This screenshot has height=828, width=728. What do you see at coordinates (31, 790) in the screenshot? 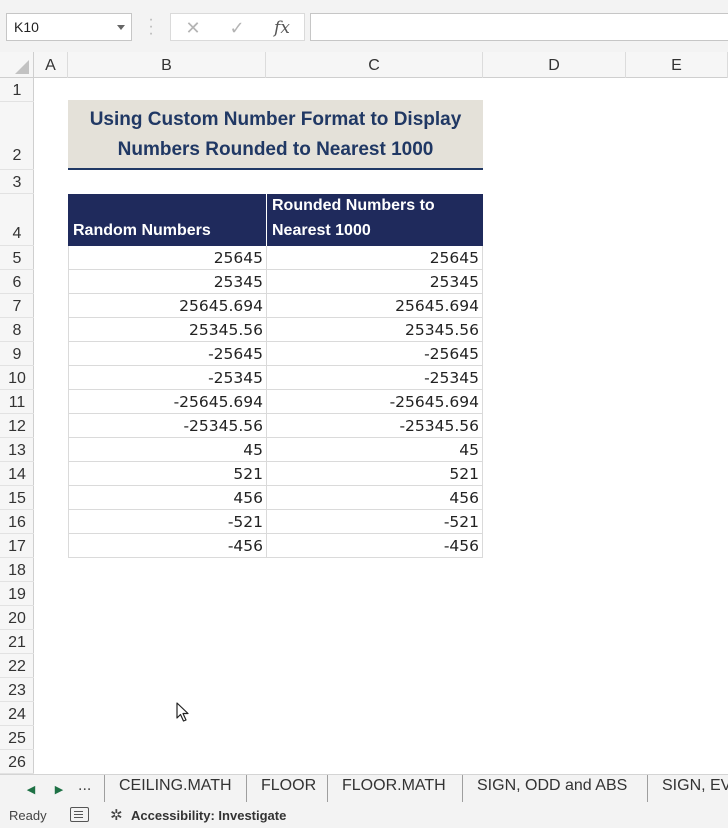
I see `tab-prev-icon: ◀` at bounding box center [31, 790].